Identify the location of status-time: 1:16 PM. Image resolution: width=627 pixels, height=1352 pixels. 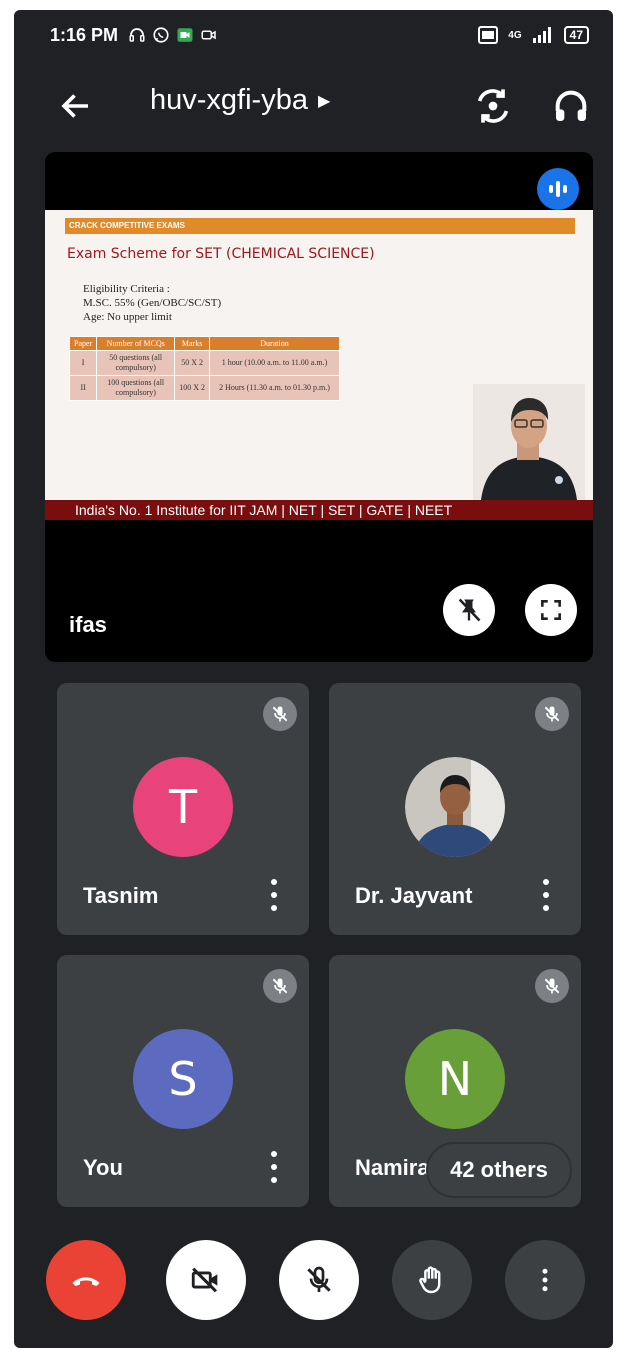
(84, 34).